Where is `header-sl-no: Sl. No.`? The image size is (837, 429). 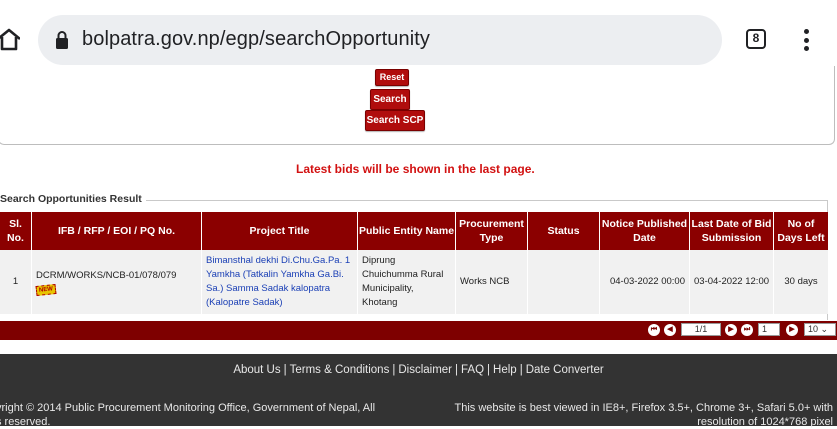
header-sl-no: Sl. No. is located at coordinates (16, 231).